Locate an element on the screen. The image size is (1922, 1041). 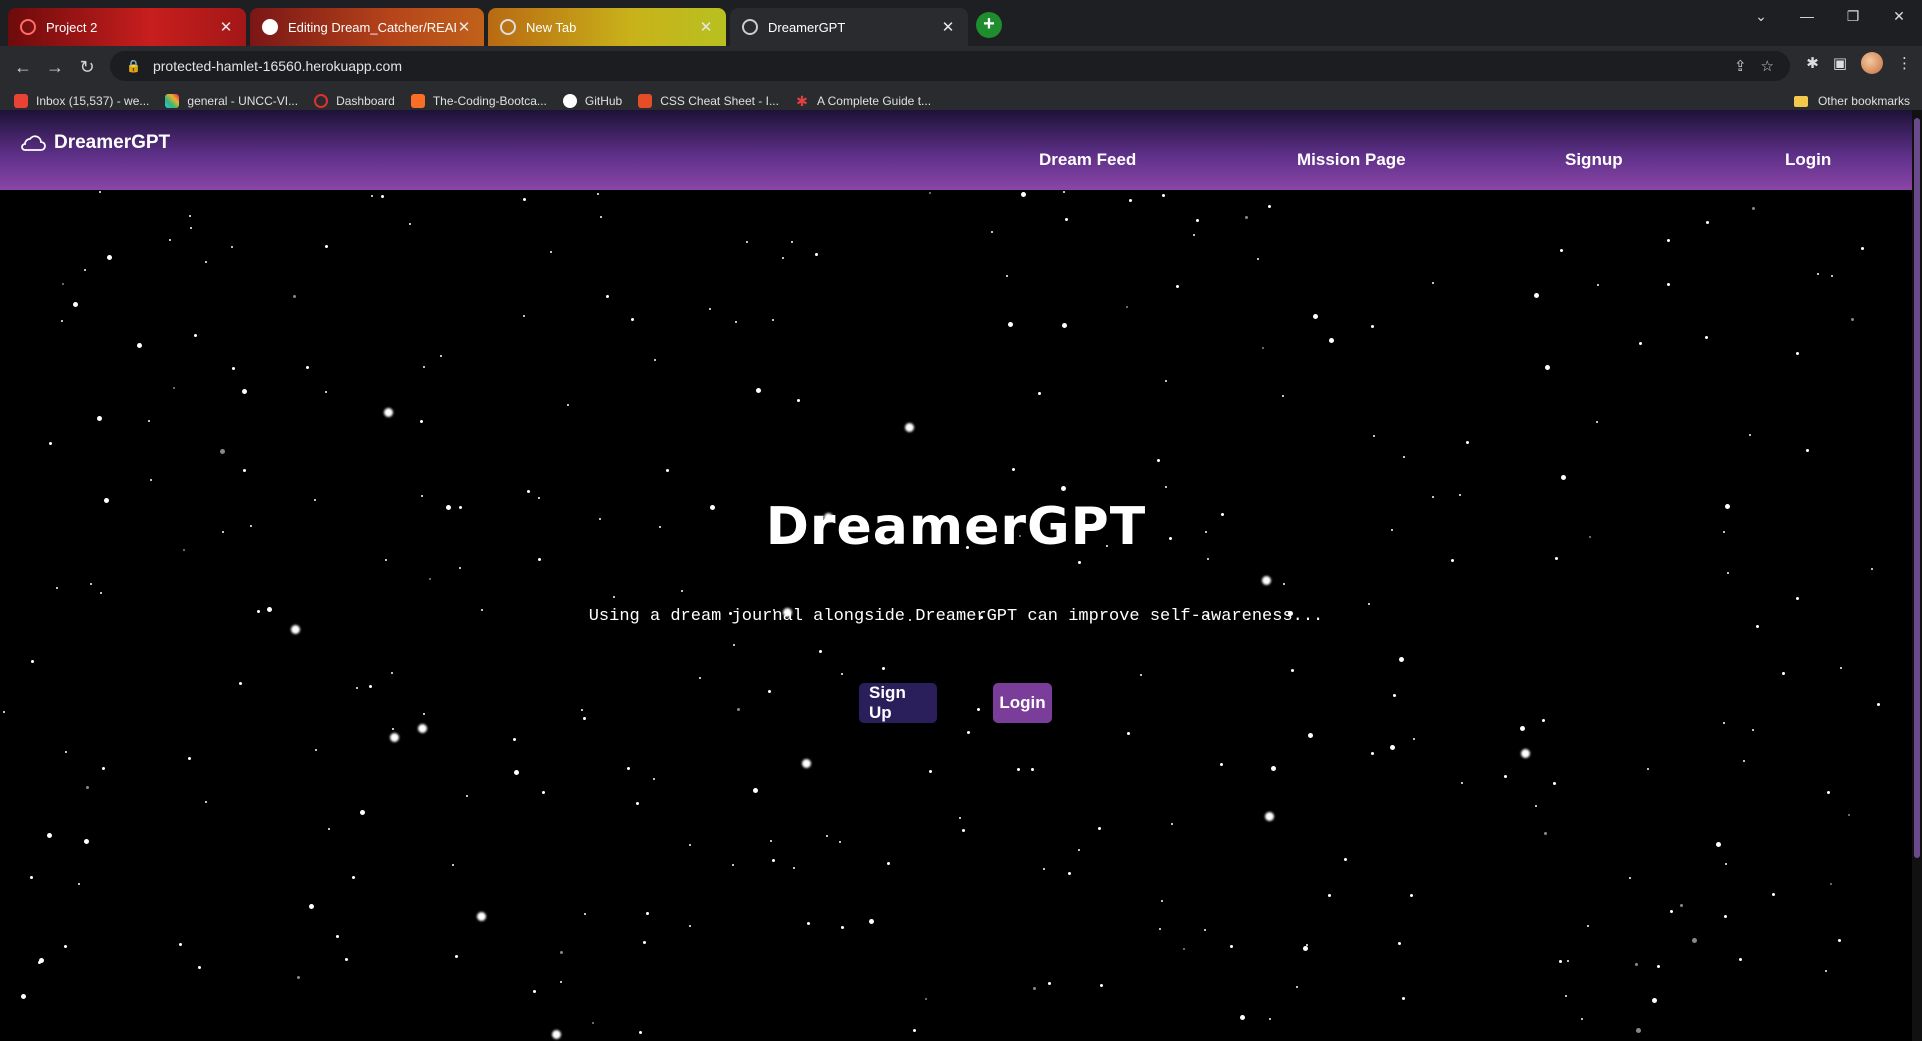
brand-link: DreamerGPT is located at coordinates (95, 143).